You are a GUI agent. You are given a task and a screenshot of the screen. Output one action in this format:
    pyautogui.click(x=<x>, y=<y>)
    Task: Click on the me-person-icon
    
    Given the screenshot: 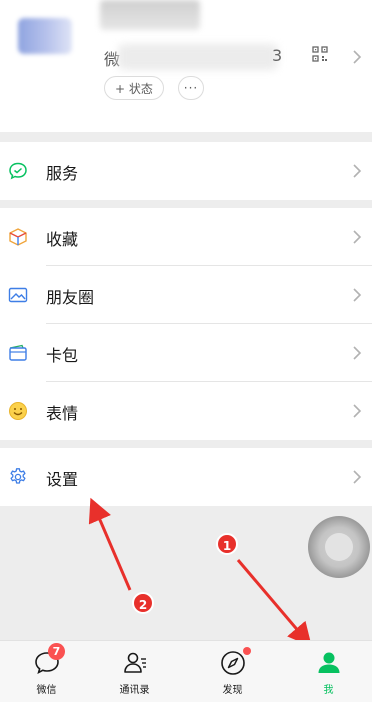 What is the action you would take?
    pyautogui.click(x=328, y=662)
    